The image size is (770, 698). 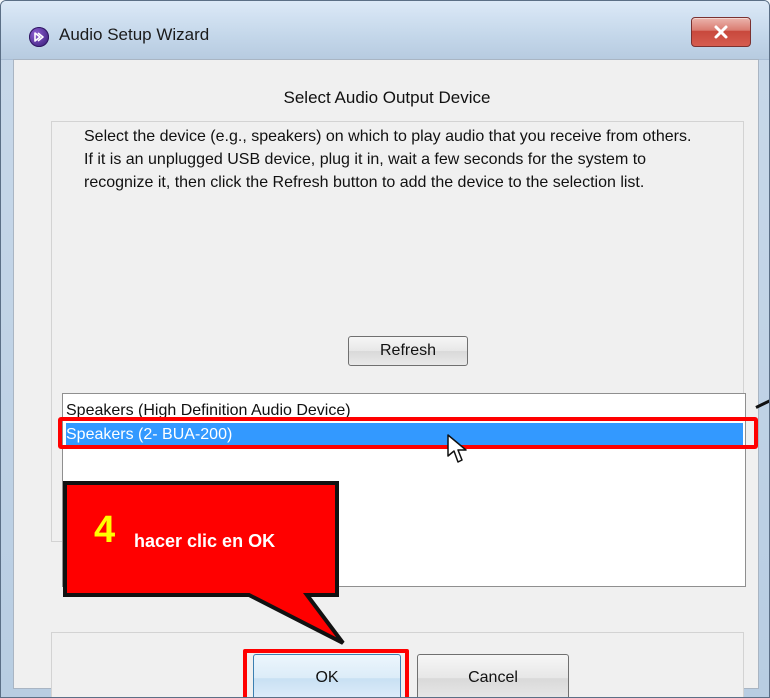 I want to click on selection-highlight-box, so click(x=408, y=433).